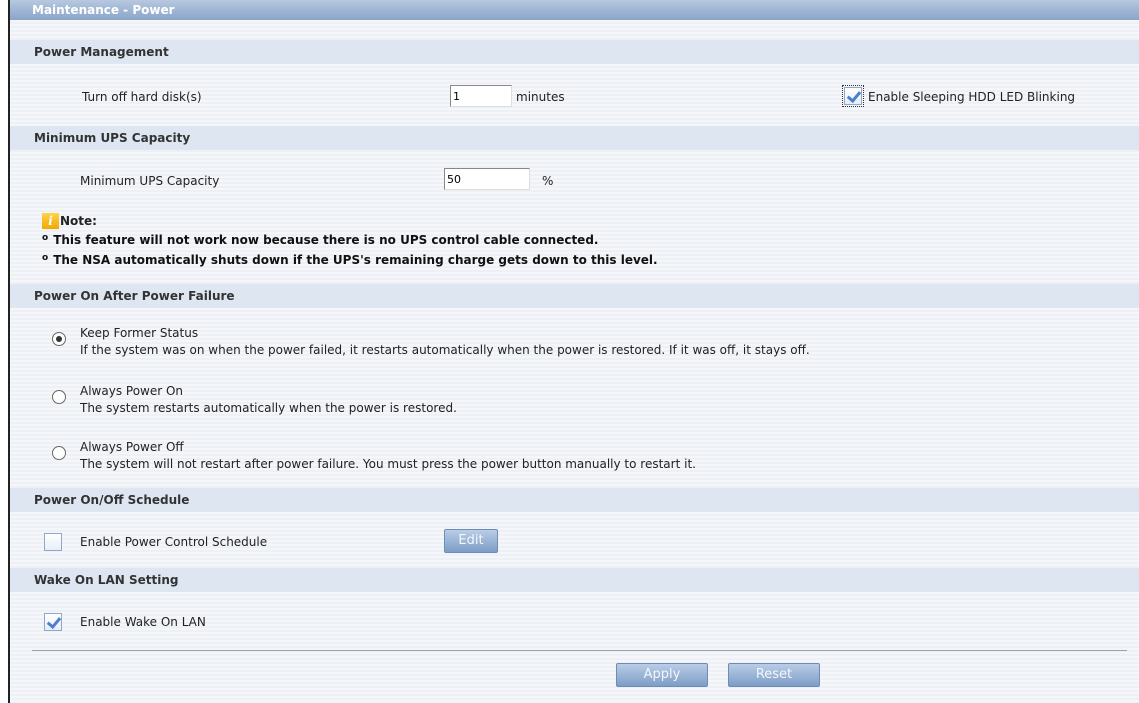  I want to click on ups-capacity-label: Minimum UPS Capacity, so click(150, 181).